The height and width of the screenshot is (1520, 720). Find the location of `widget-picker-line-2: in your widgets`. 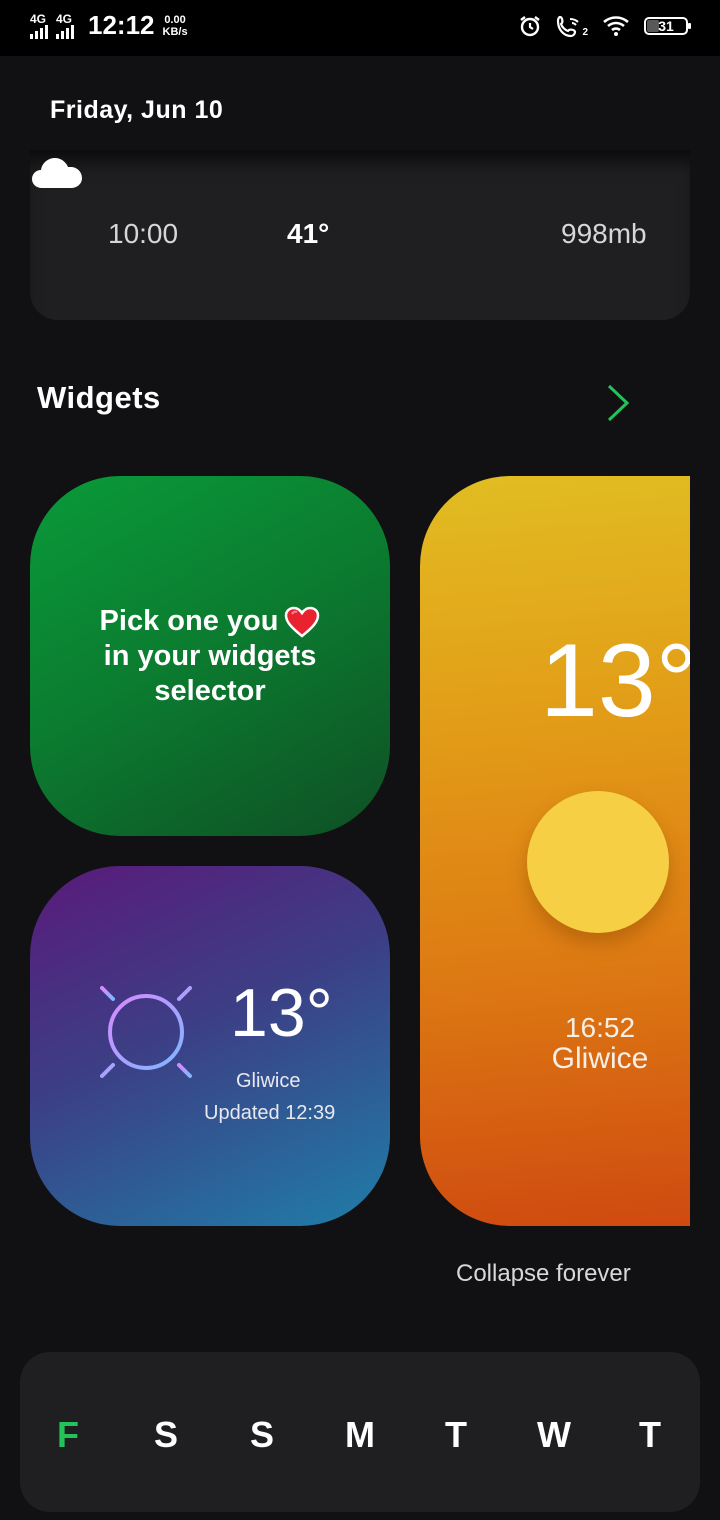

widget-picker-line-2: in your widgets is located at coordinates (210, 655).